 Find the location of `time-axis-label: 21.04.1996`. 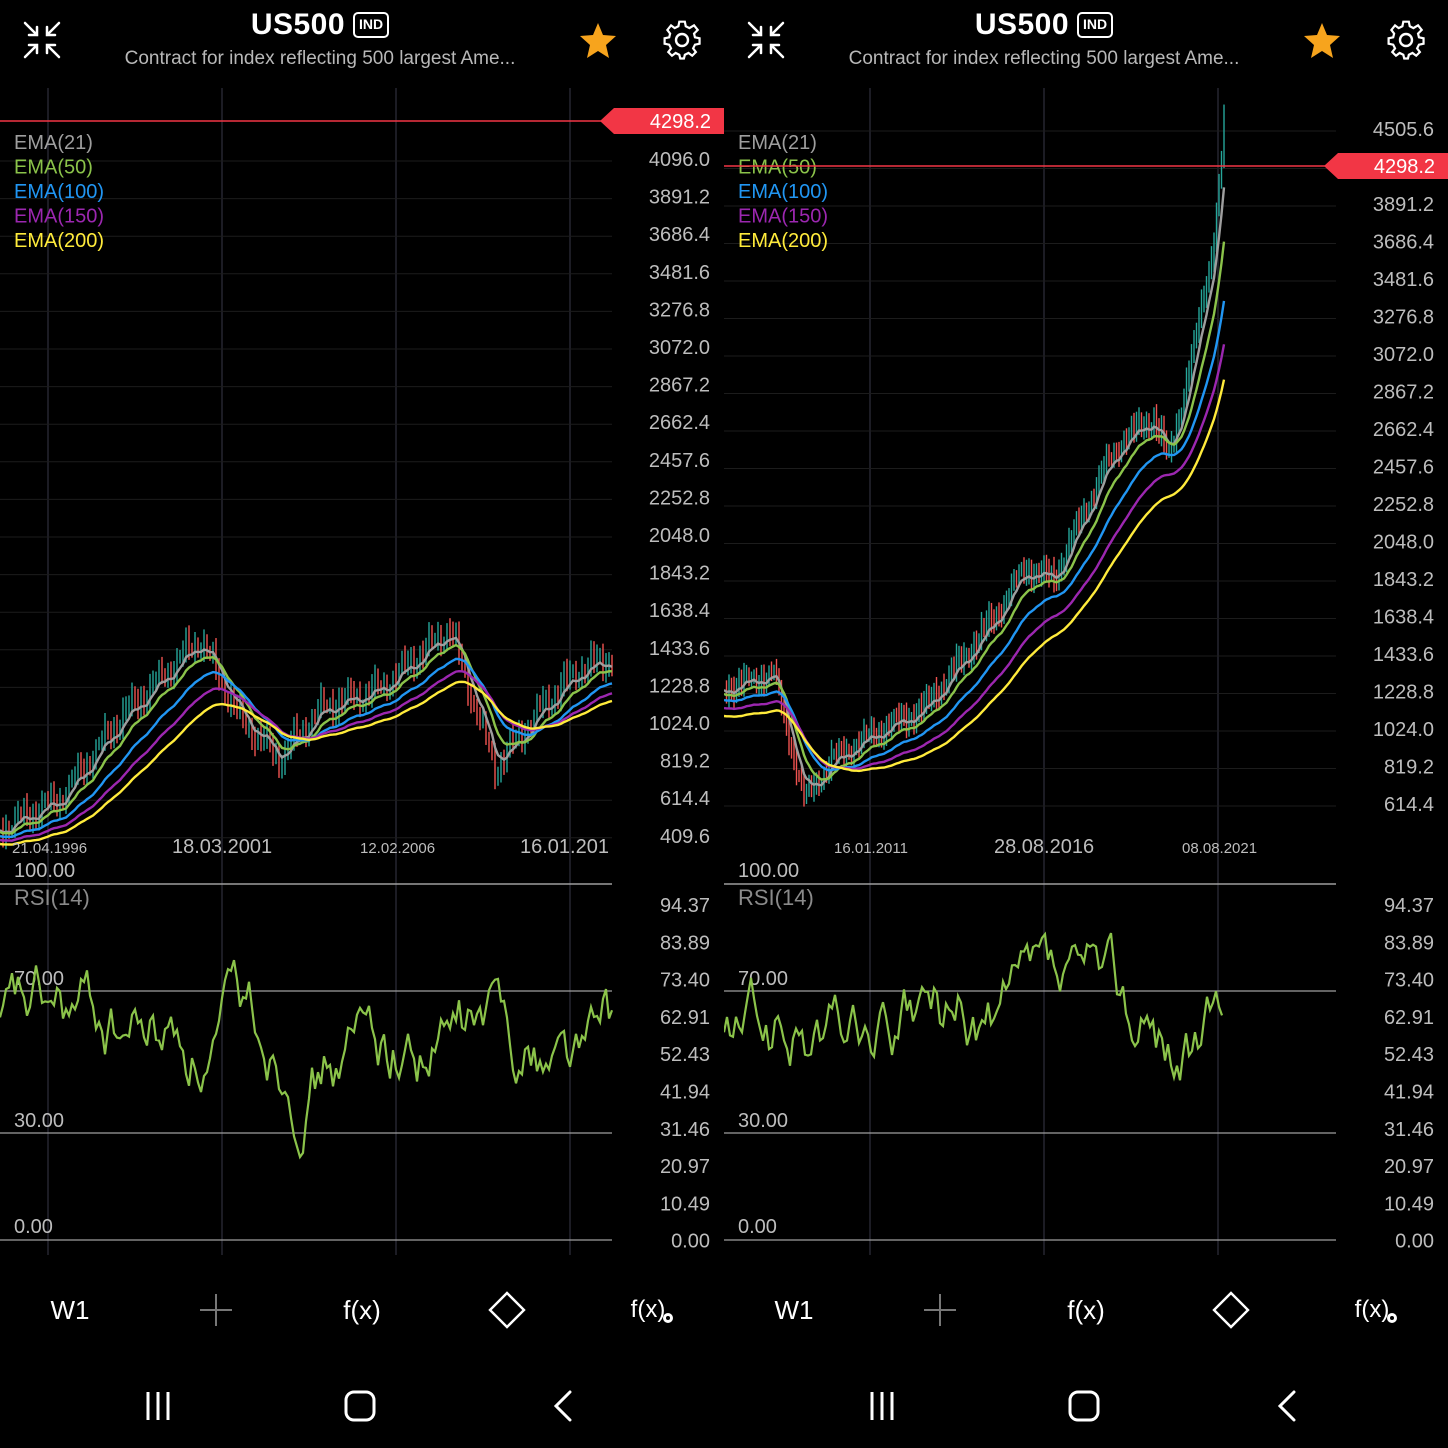

time-axis-label: 21.04.1996 is located at coordinates (49, 848).